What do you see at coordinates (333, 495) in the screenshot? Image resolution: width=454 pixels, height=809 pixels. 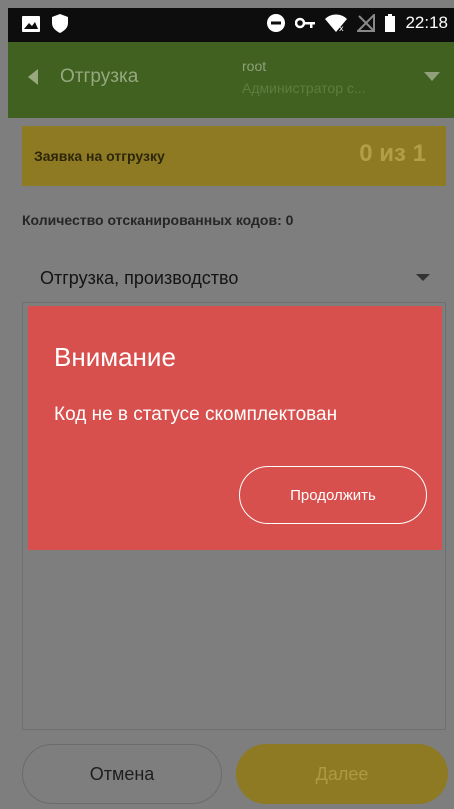 I see `continue-button: Продолжить` at bounding box center [333, 495].